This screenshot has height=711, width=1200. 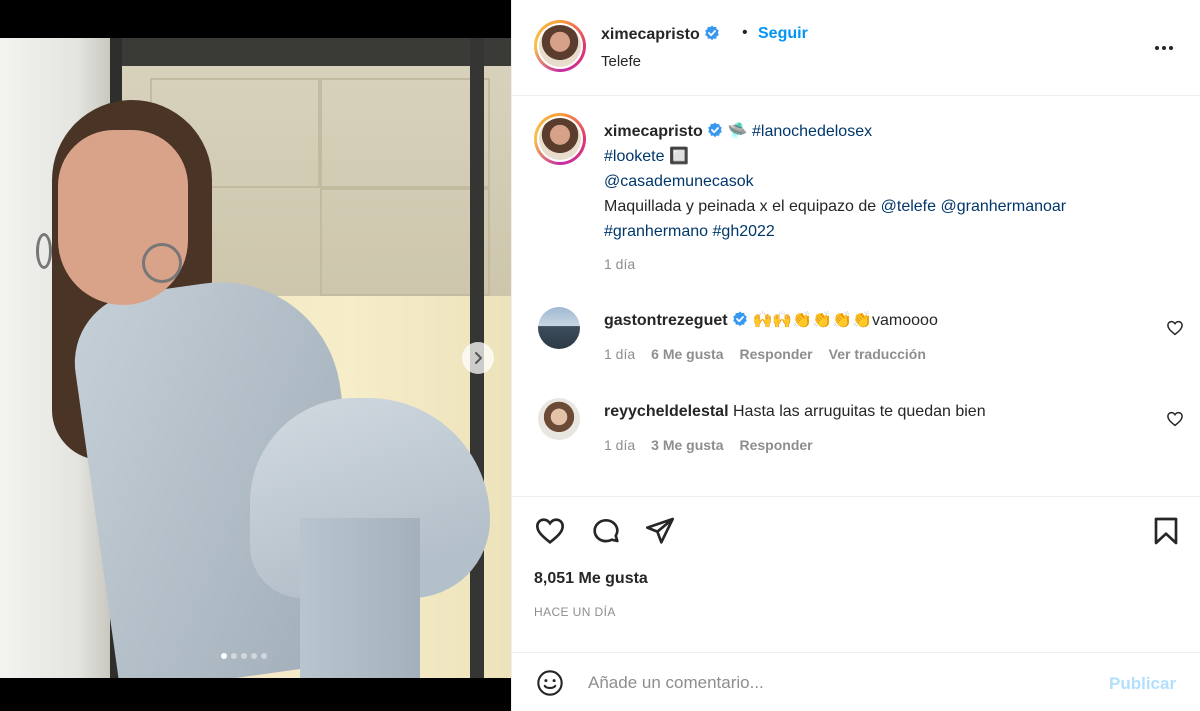 What do you see at coordinates (666, 320) in the screenshot?
I see `commenter-username: gastontrezeguet` at bounding box center [666, 320].